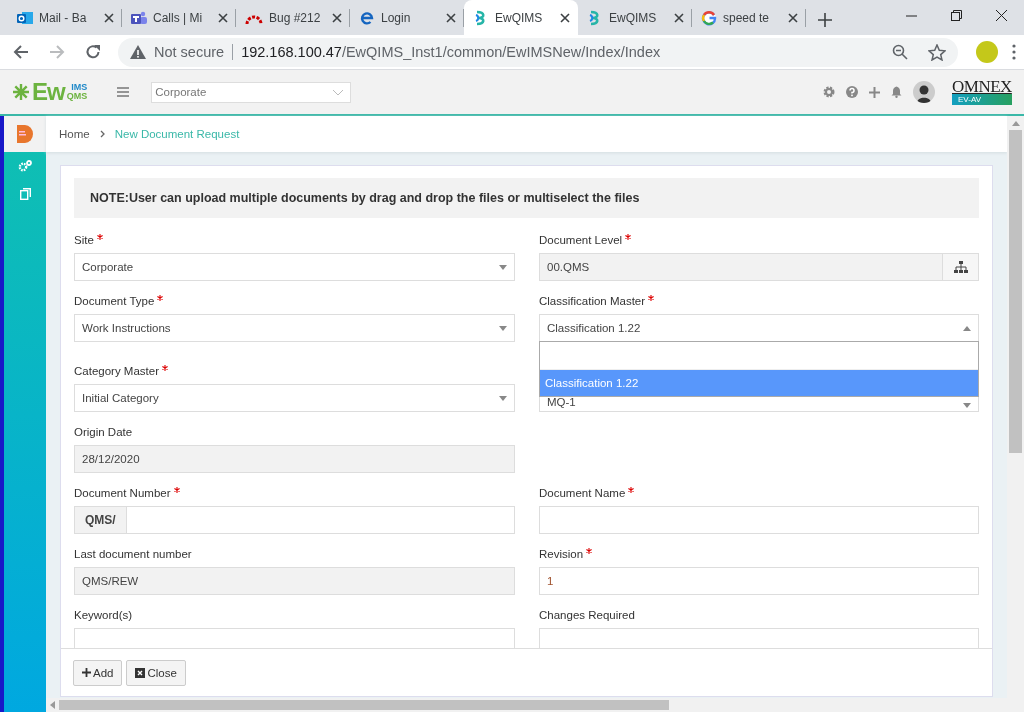 Image resolution: width=1024 pixels, height=712 pixels. I want to click on reload-icon, so click(93, 52).